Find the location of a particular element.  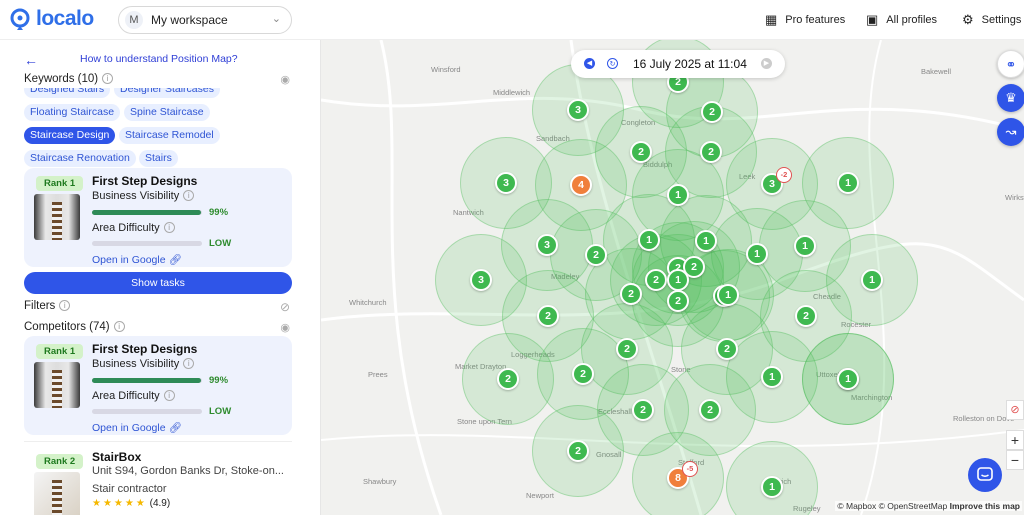

crown-icon: ♛ is located at coordinates (1010, 98).